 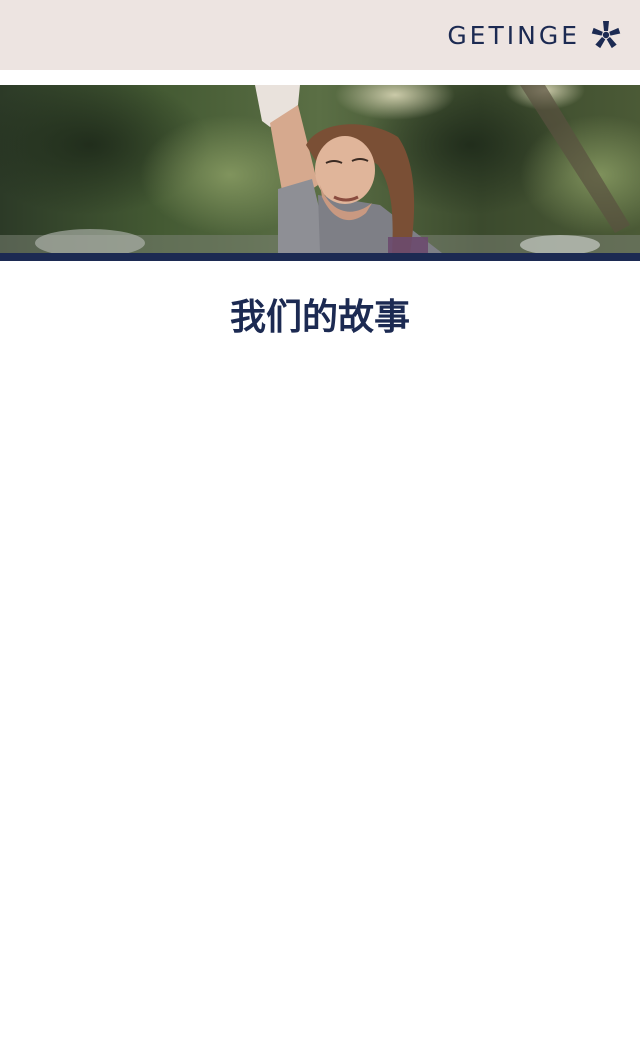 What do you see at coordinates (319, 317) in the screenshot?
I see `page-title: 我们的故事` at bounding box center [319, 317].